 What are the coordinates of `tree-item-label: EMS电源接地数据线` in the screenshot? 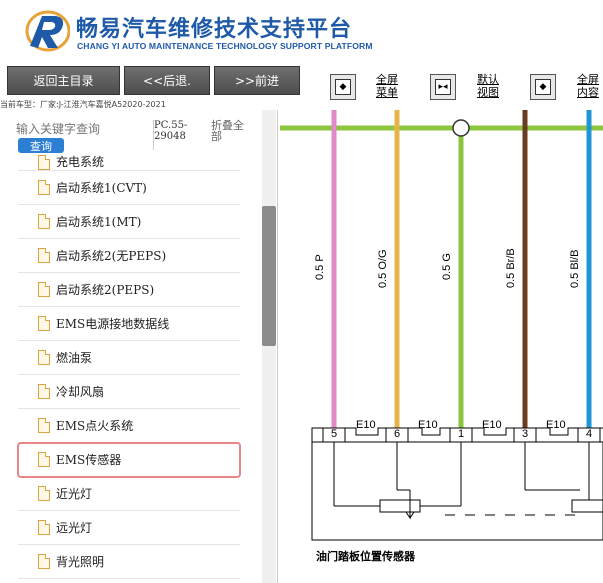 It's located at (113, 324).